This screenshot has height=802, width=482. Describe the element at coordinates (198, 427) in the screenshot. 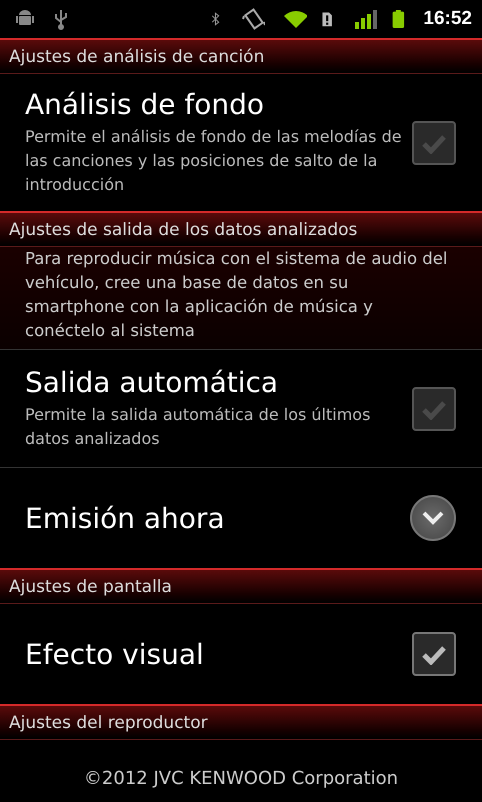

I see `setting-summary: Permite la salida automática de los últimos datos analizados` at that location.